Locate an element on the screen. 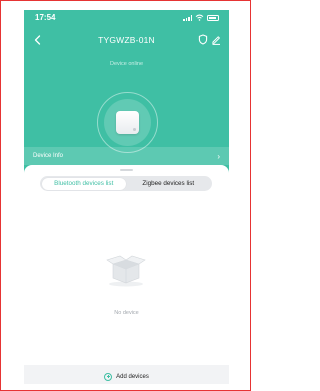 The image size is (320, 391). back-icon is located at coordinates (38, 40).